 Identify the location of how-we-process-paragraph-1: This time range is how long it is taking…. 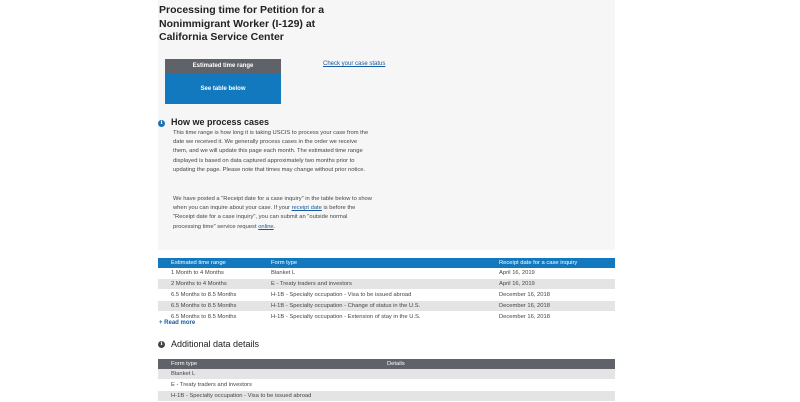
(271, 151).